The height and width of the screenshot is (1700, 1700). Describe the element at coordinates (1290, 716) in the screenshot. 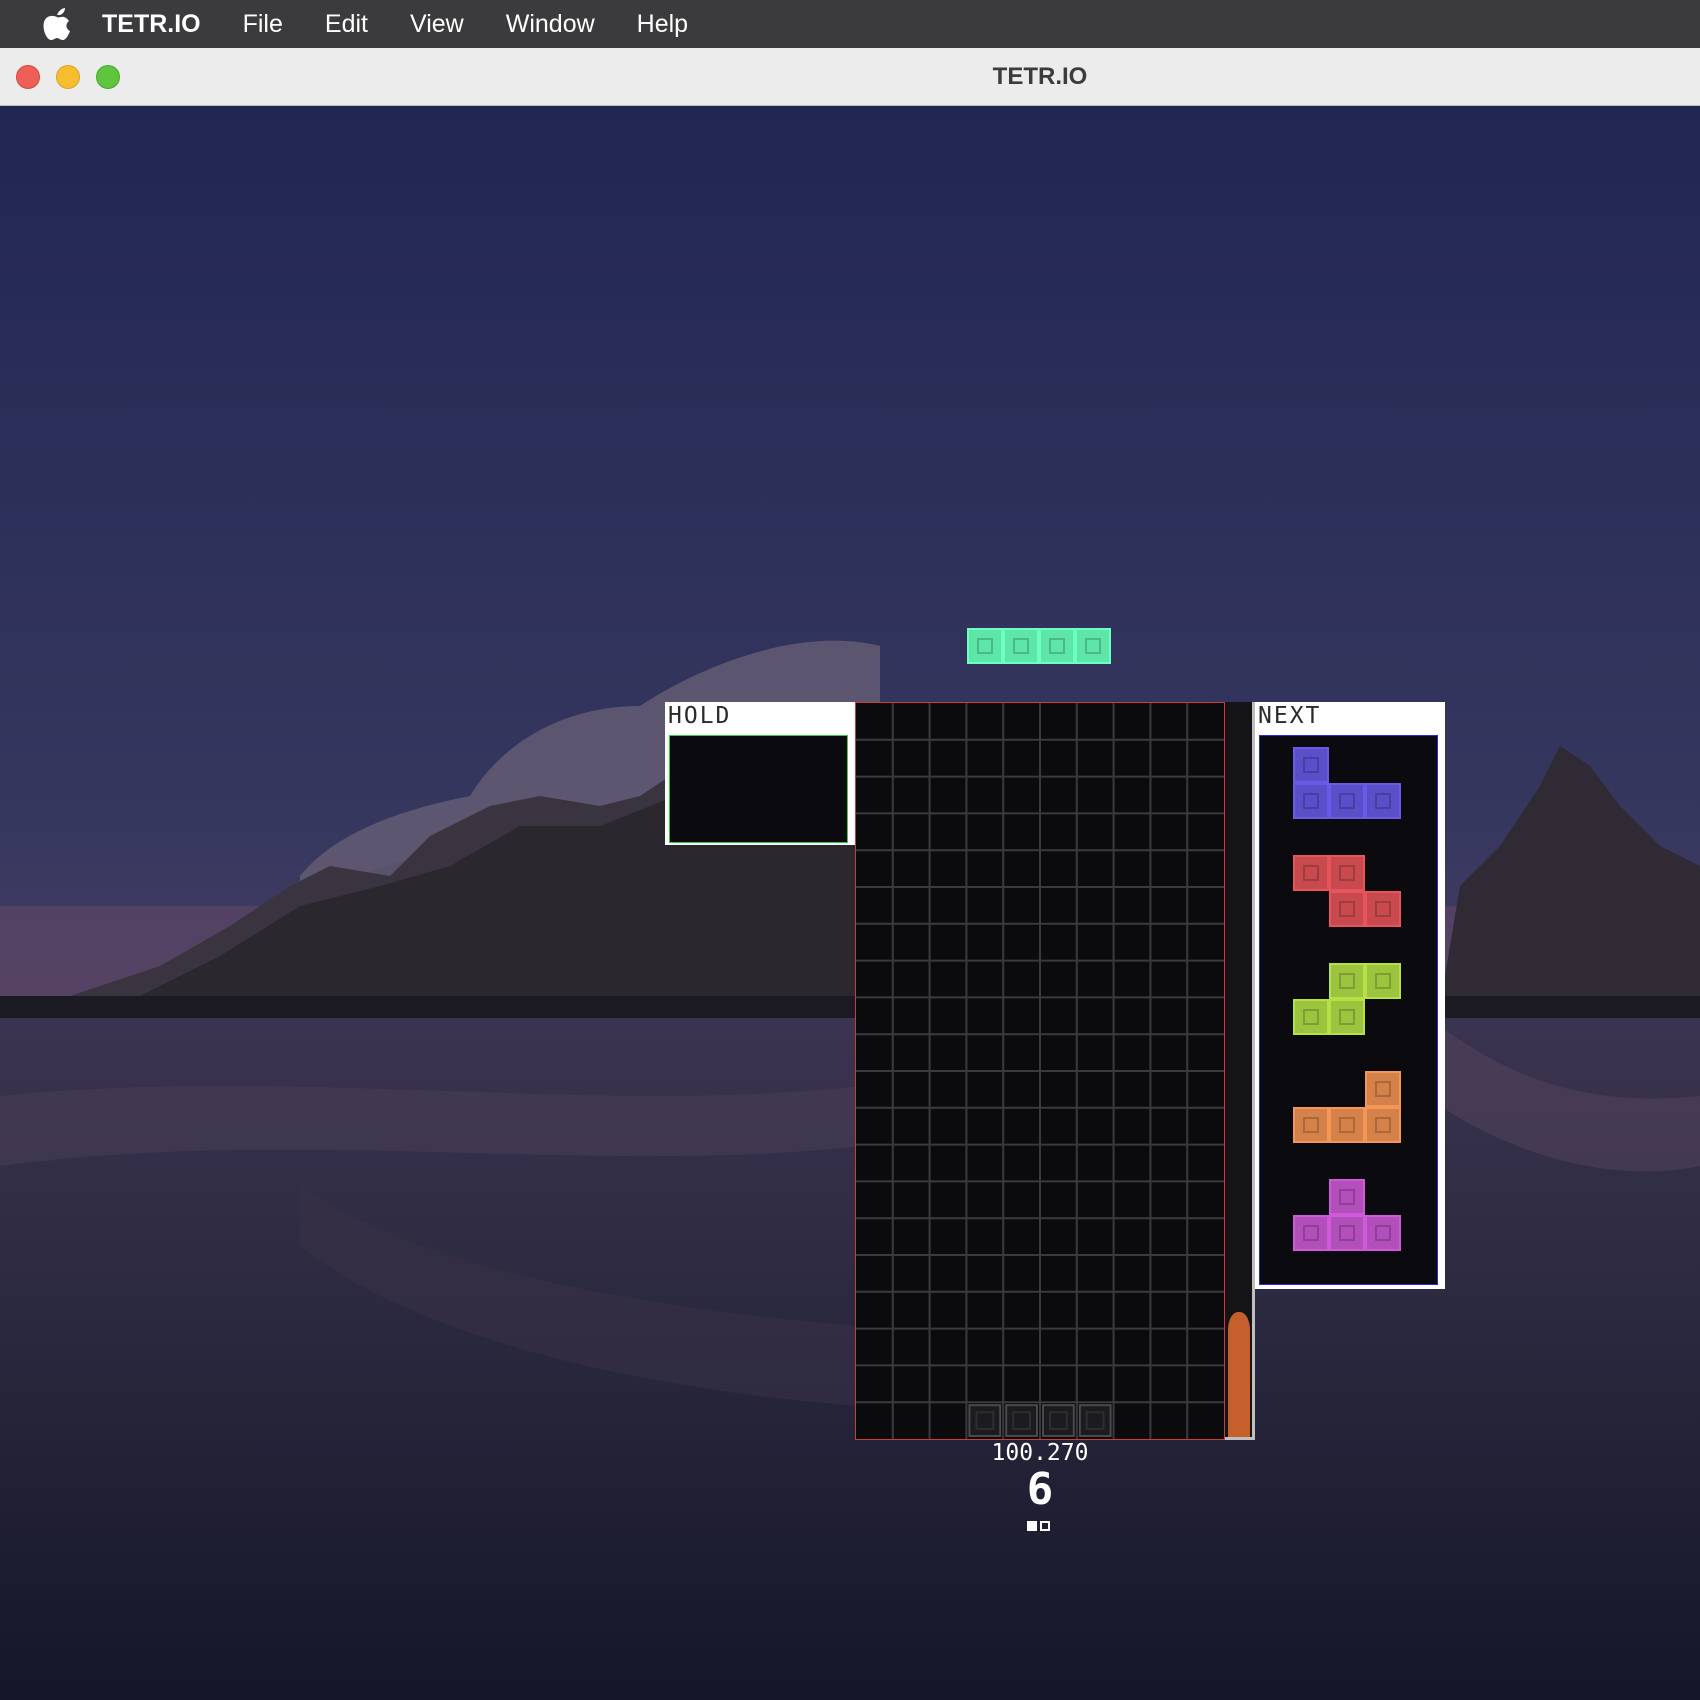

I see `next-label: NEXT` at that location.